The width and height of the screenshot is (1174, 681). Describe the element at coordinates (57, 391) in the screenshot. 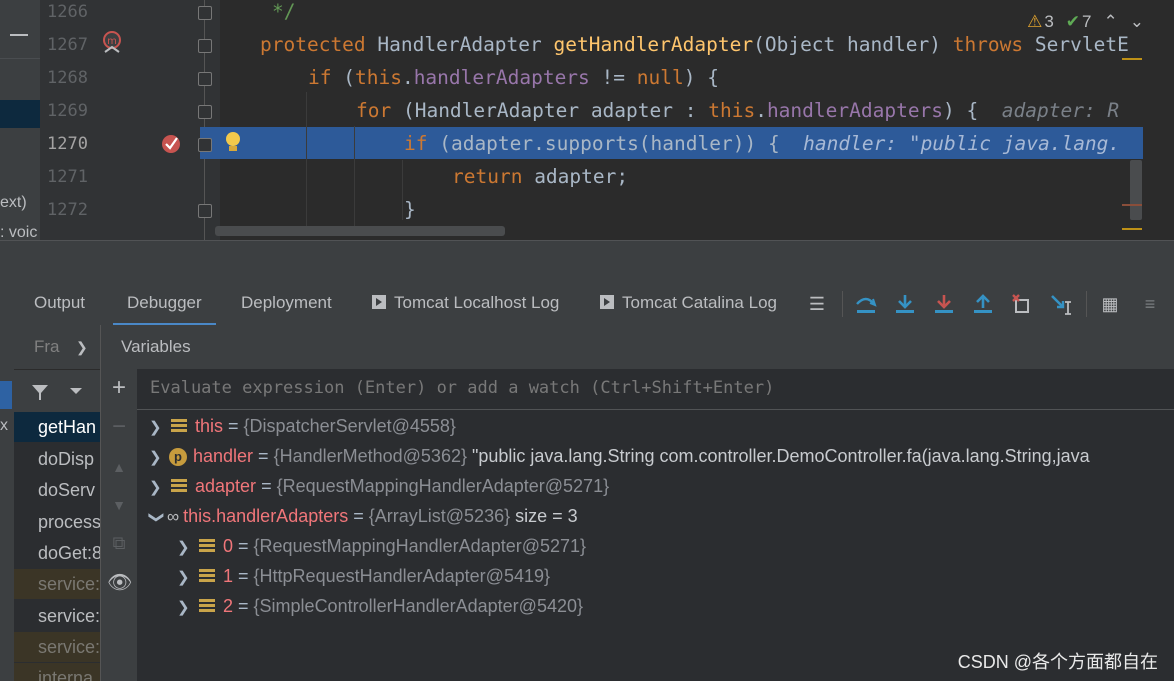

I see `frames-toolbar` at that location.